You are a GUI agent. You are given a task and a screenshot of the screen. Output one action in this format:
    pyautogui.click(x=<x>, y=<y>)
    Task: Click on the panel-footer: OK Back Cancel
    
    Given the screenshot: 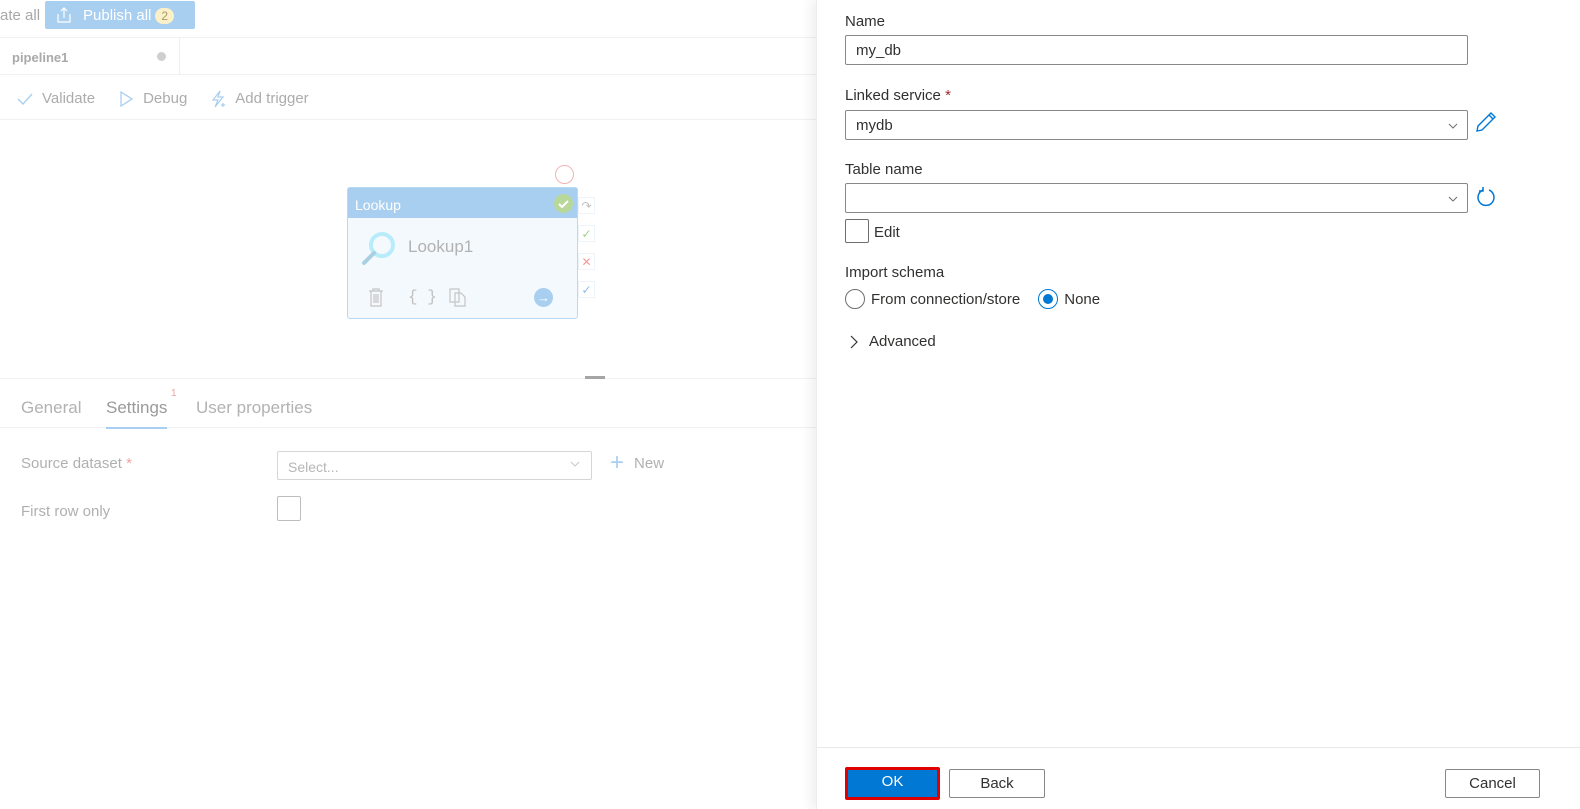 What is the action you would take?
    pyautogui.click(x=1198, y=778)
    